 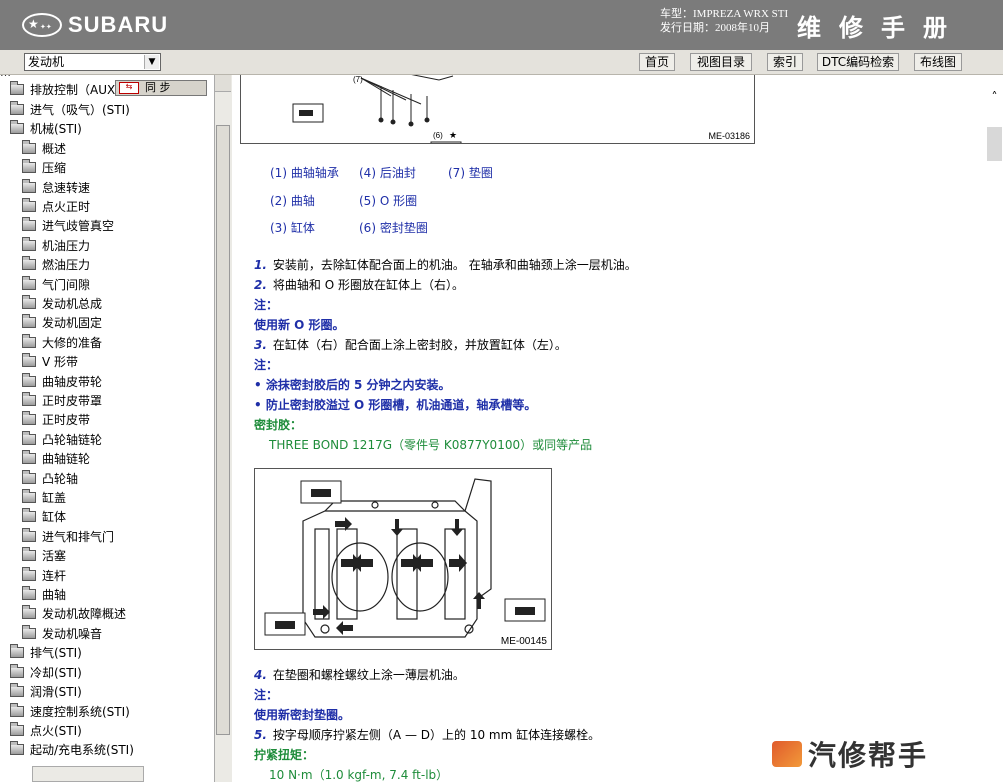 I want to click on tree-item: 活塞, so click(x=44, y=555).